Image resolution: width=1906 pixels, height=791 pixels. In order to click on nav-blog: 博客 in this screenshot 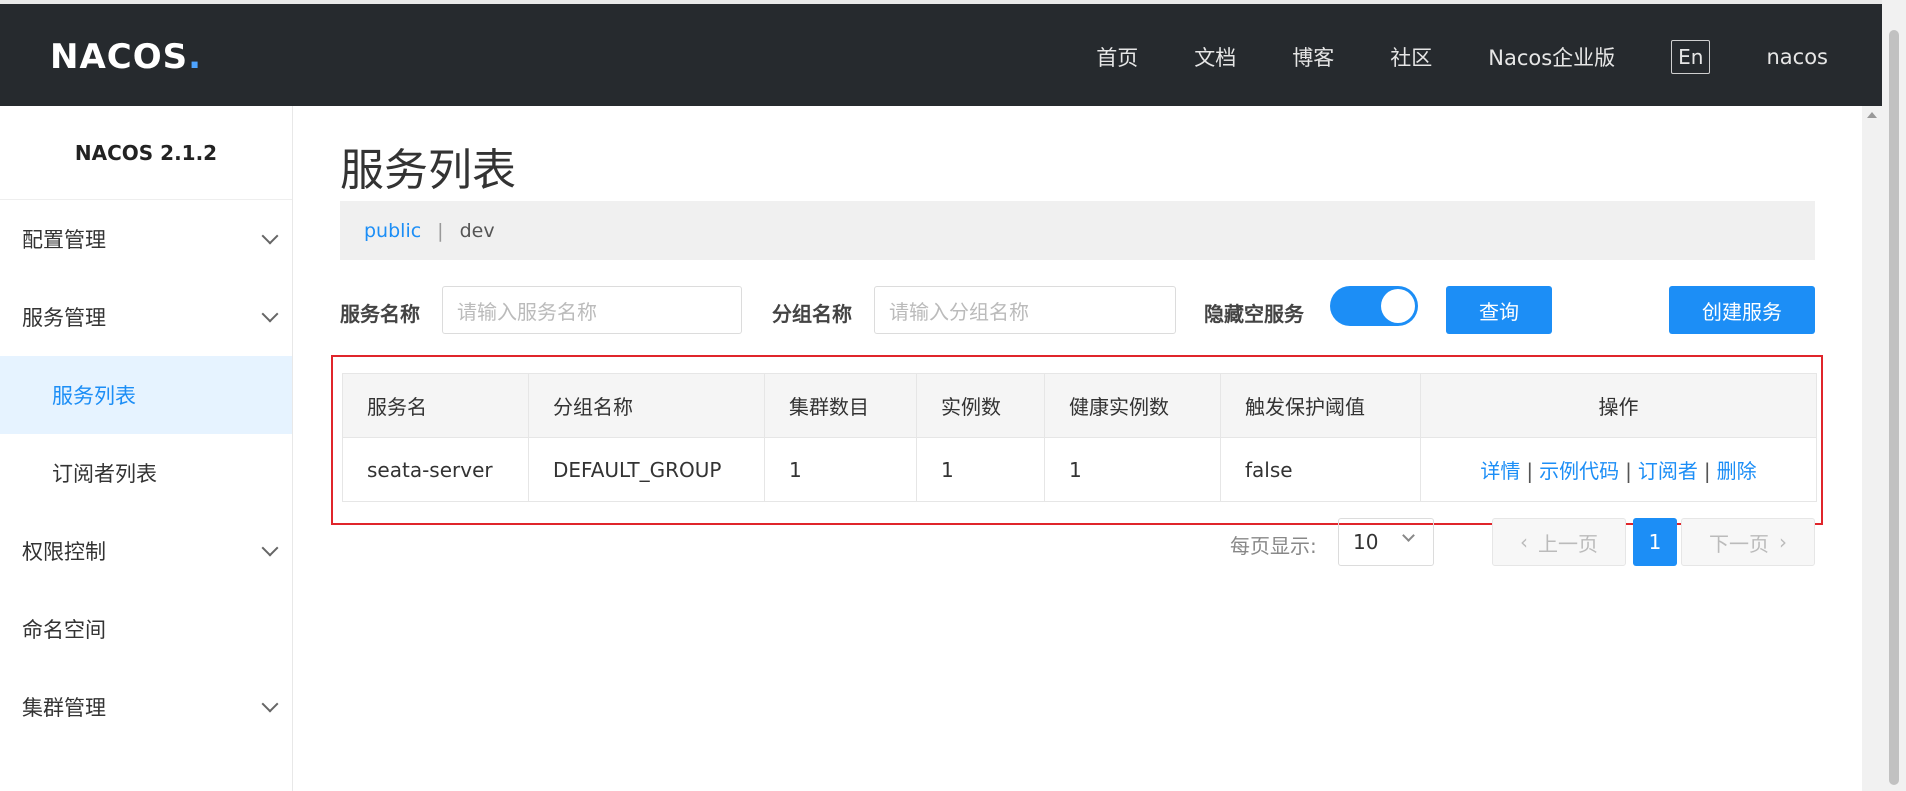, I will do `click(1313, 57)`.